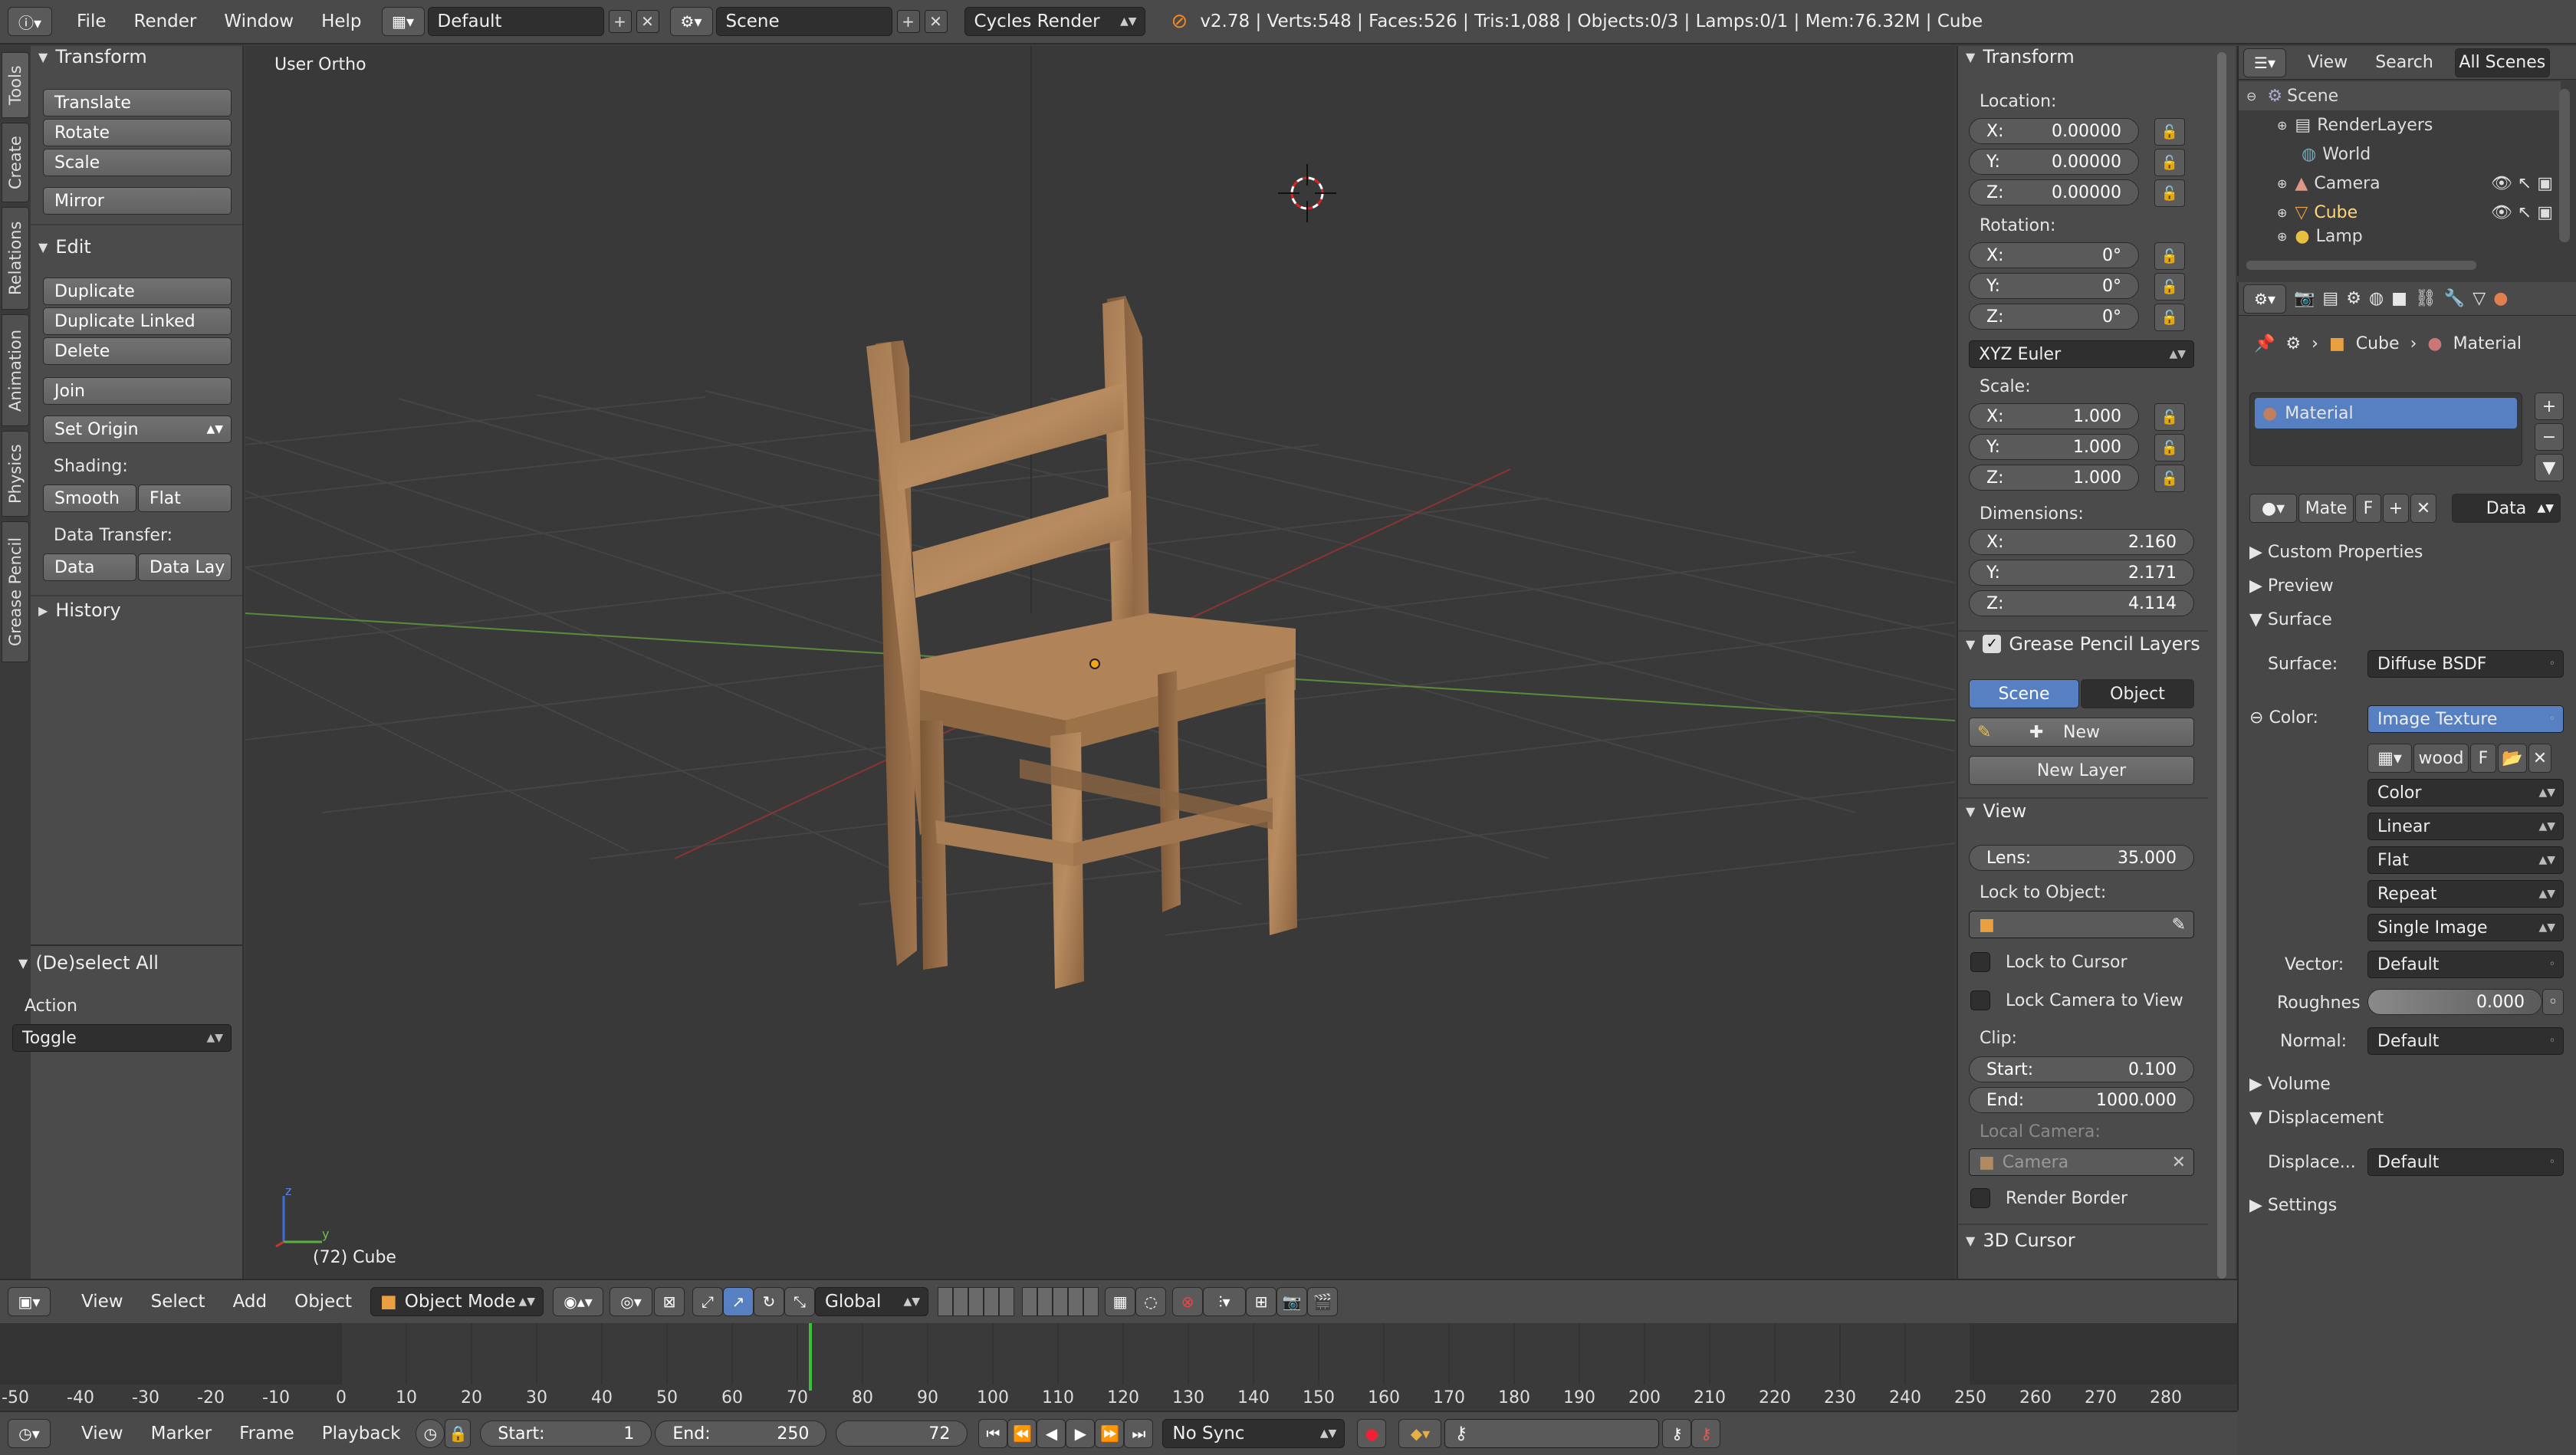 This screenshot has height=1455, width=2576. Describe the element at coordinates (2466, 719) in the screenshot. I see `color-input-select: Image Texture ◦` at that location.